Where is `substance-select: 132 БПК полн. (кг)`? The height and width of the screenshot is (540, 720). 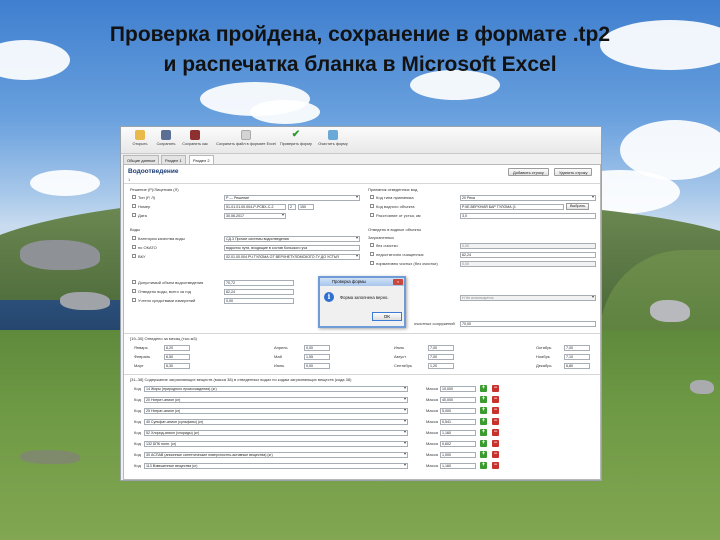
substance-select: 132 БПК полн. (кг) is located at coordinates (276, 444).